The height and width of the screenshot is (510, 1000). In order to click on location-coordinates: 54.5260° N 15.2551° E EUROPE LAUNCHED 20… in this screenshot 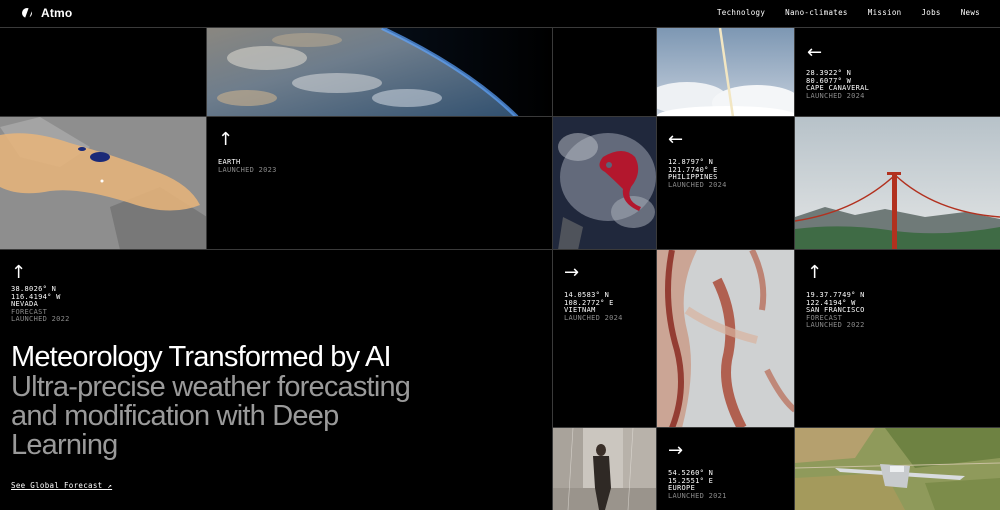, I will do `click(697, 484)`.